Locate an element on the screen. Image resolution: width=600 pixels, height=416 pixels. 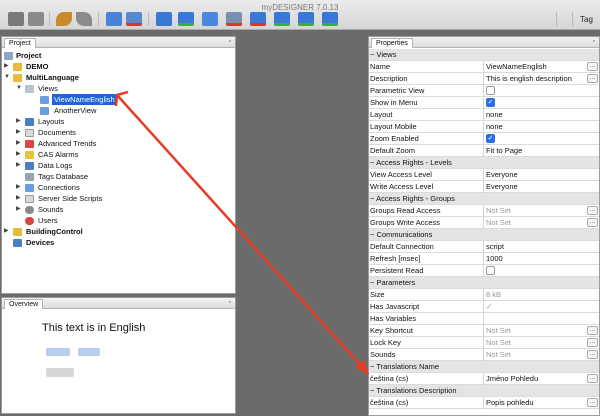
connections-icon is located at coordinates (29, 188).